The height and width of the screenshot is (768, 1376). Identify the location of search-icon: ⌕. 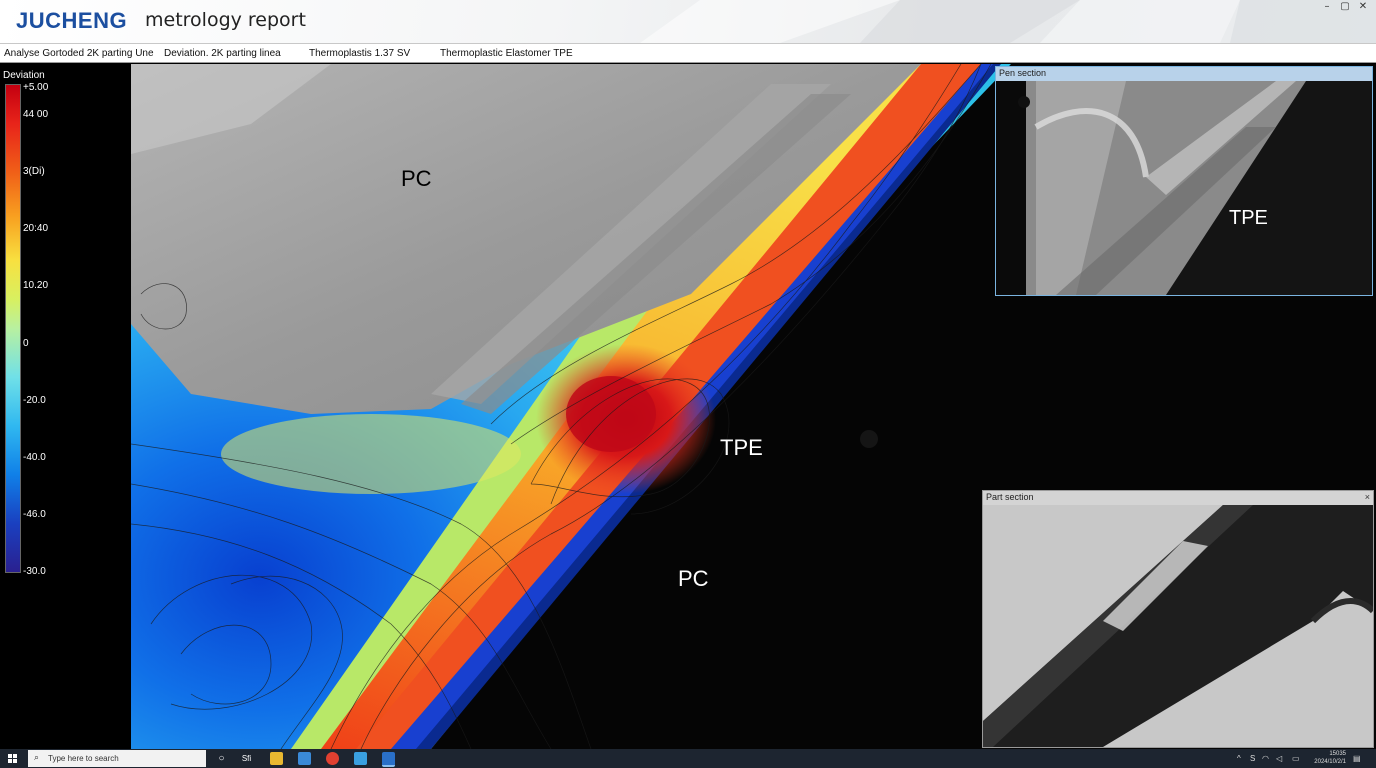
(37, 757).